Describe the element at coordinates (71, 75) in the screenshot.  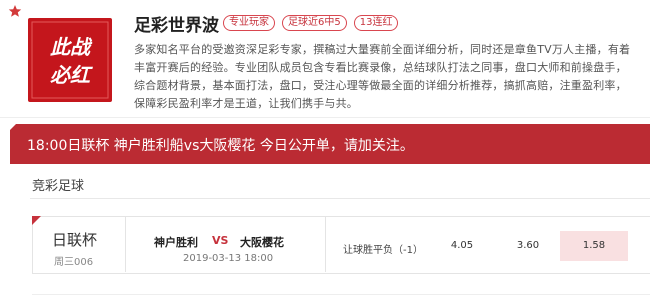
I see `avatar-text-line2: 必红` at that location.